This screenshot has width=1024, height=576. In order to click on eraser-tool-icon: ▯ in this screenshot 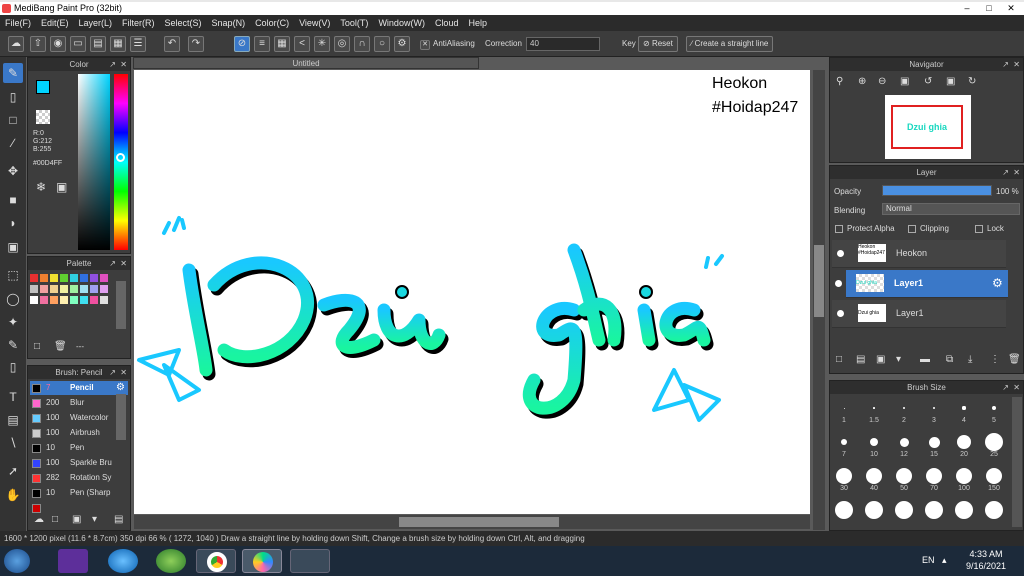, I will do `click(13, 97)`.